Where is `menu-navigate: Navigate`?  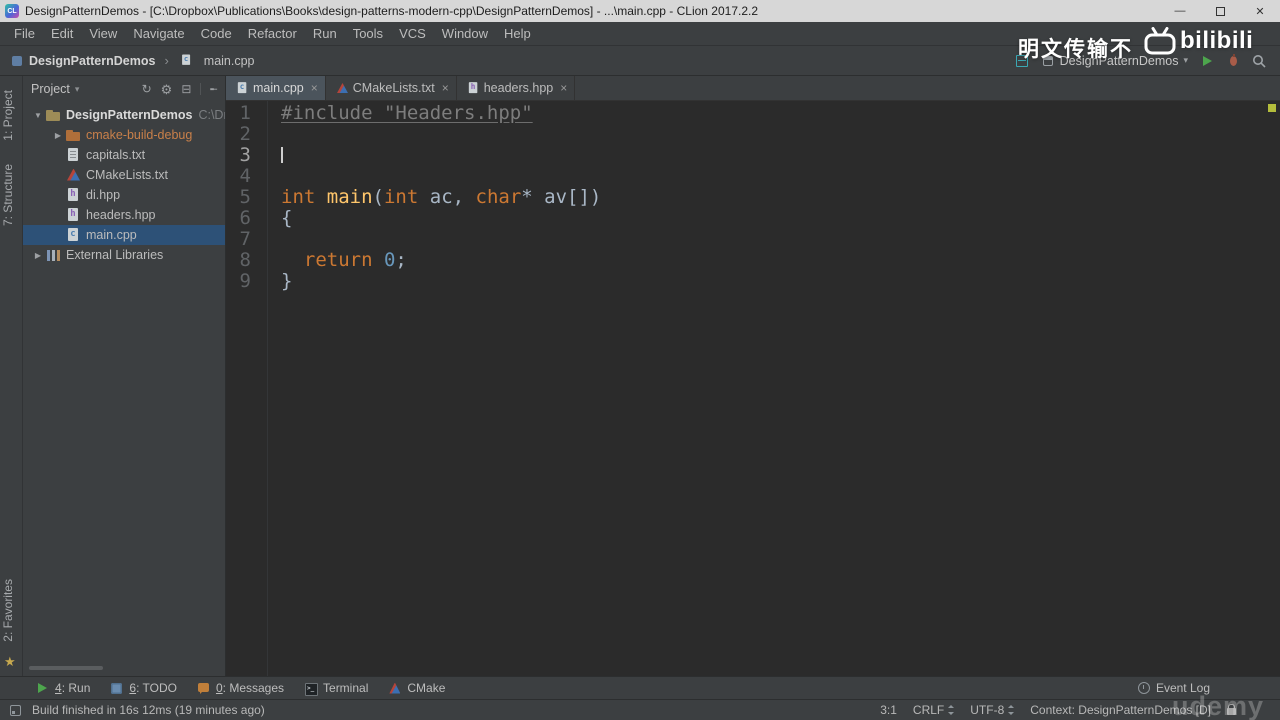 menu-navigate: Navigate is located at coordinates (158, 33).